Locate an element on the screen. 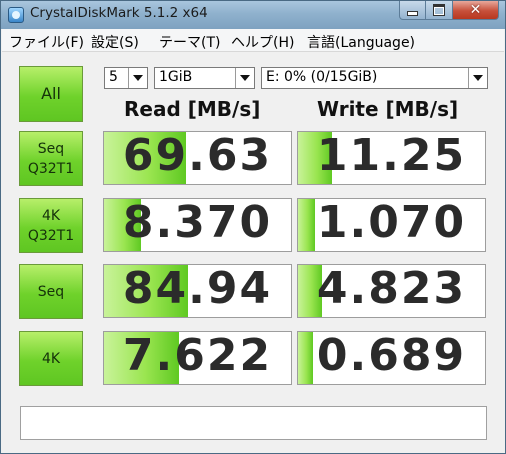 This screenshot has height=454, width=506. minimize-icon is located at coordinates (412, 13).